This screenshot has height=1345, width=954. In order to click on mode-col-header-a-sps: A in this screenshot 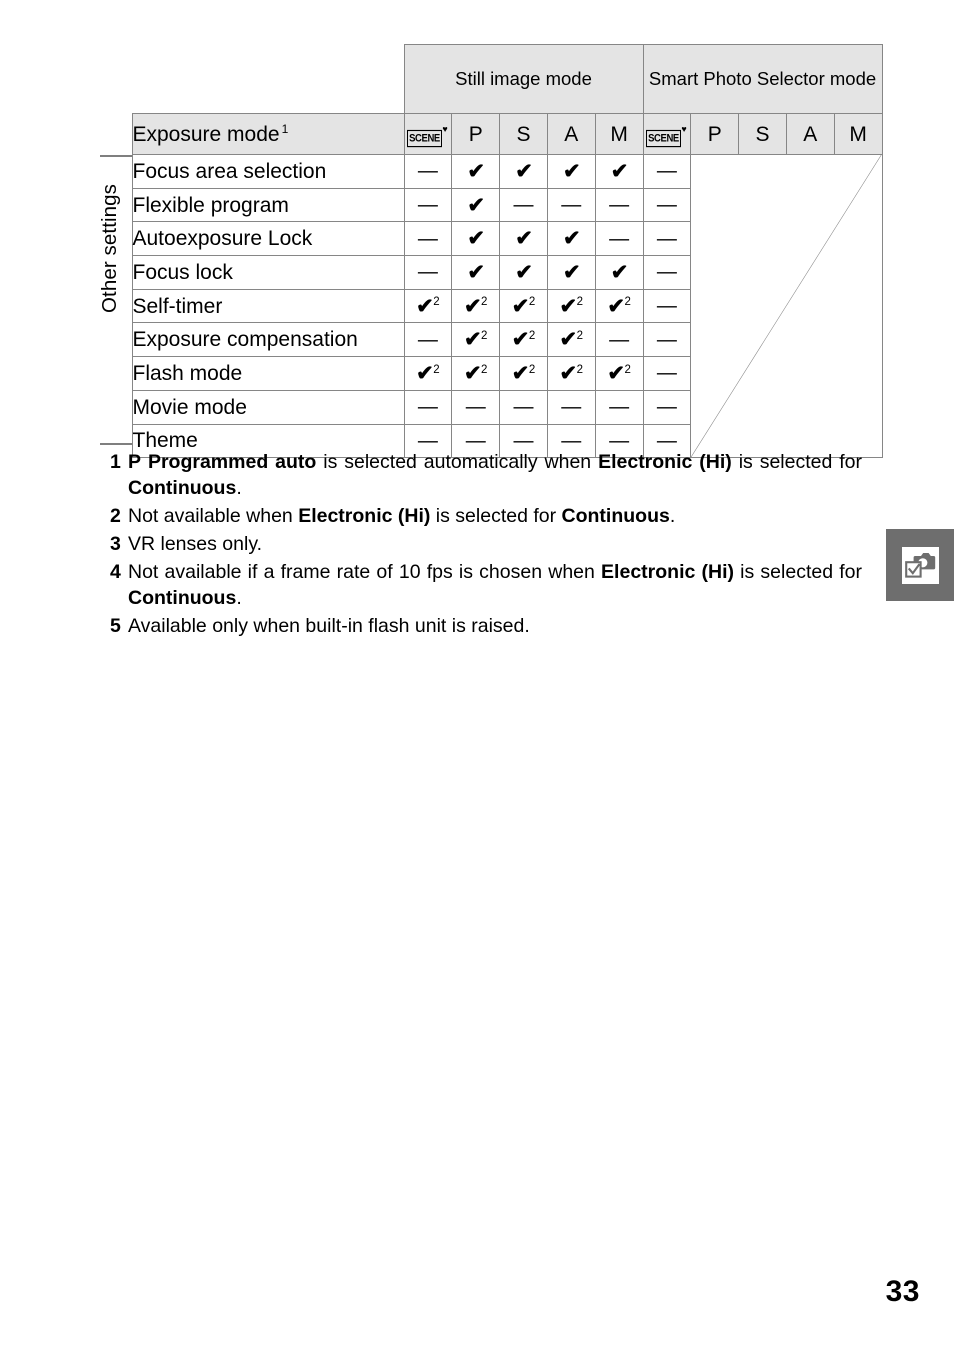, I will do `click(810, 134)`.